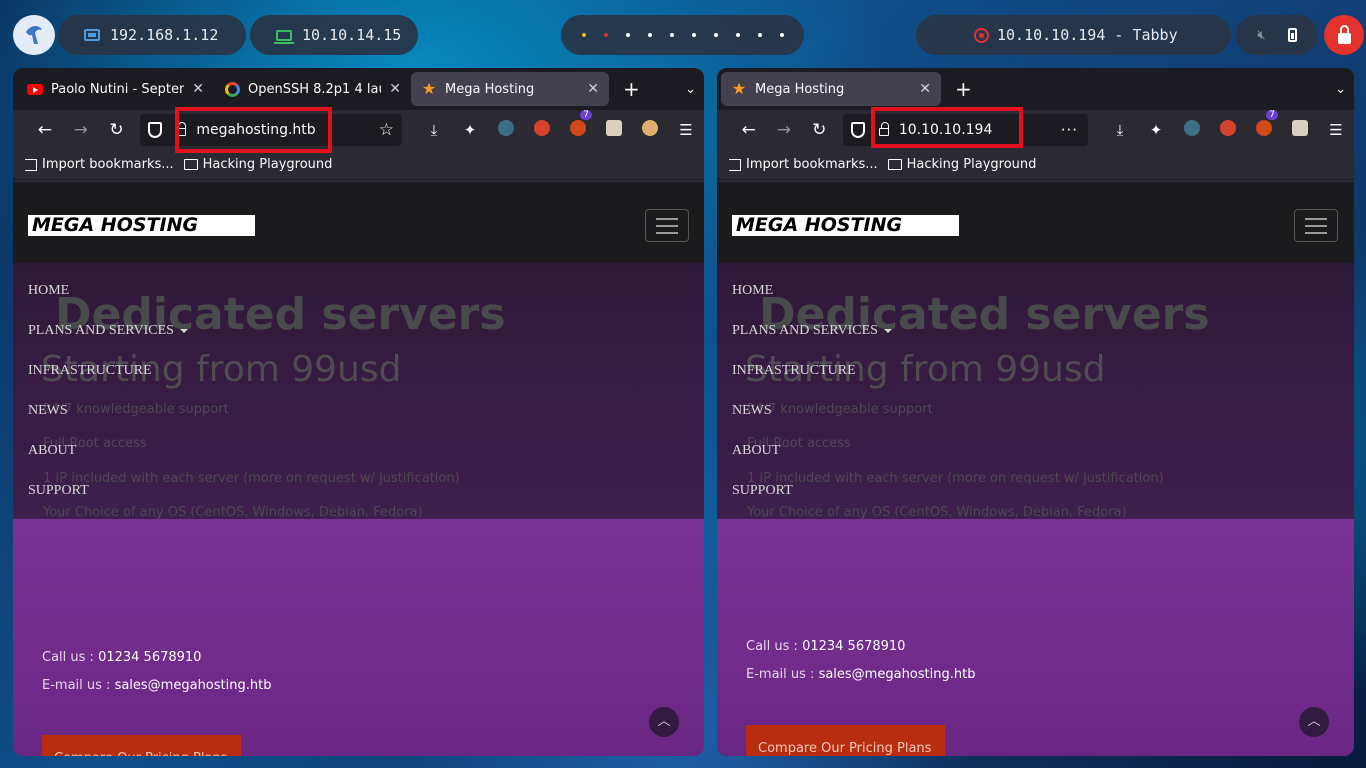 This screenshot has height=768, width=1366. What do you see at coordinates (1073, 35) in the screenshot?
I see `target-widget: 10.10.10.194 - Tabby` at bounding box center [1073, 35].